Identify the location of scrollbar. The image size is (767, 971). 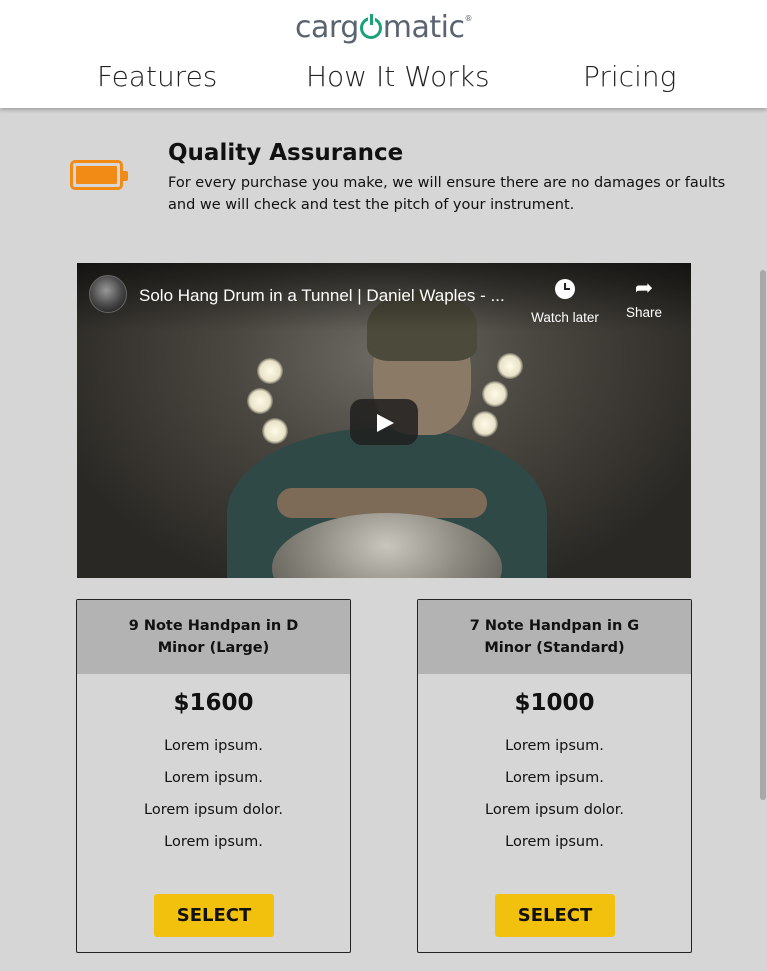
(763, 535).